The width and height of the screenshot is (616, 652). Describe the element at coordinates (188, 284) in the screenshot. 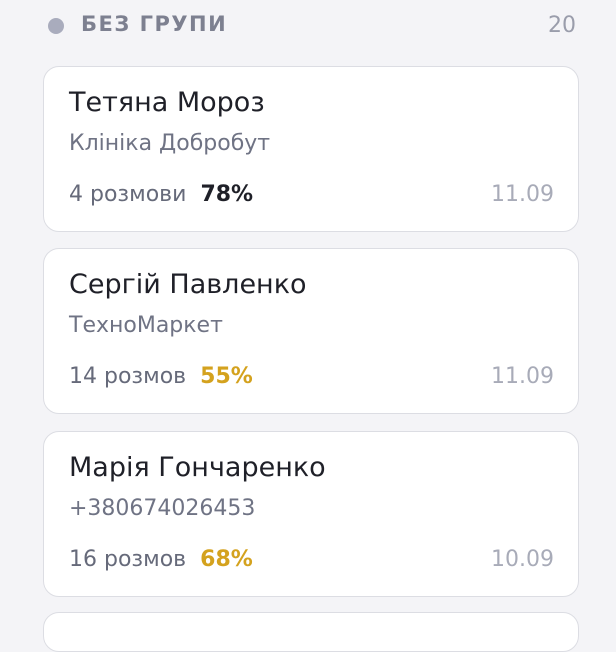

I see `contact-name: Сергій Павленко` at that location.